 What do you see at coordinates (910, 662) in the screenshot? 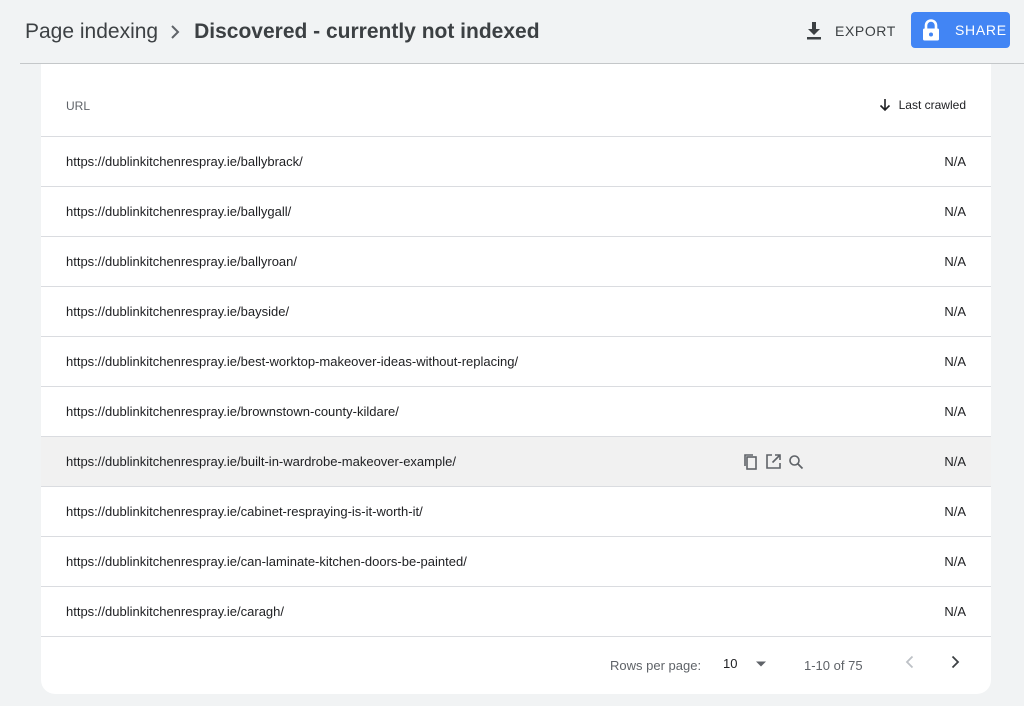
I see `previous-page-chevron-left-icon` at bounding box center [910, 662].